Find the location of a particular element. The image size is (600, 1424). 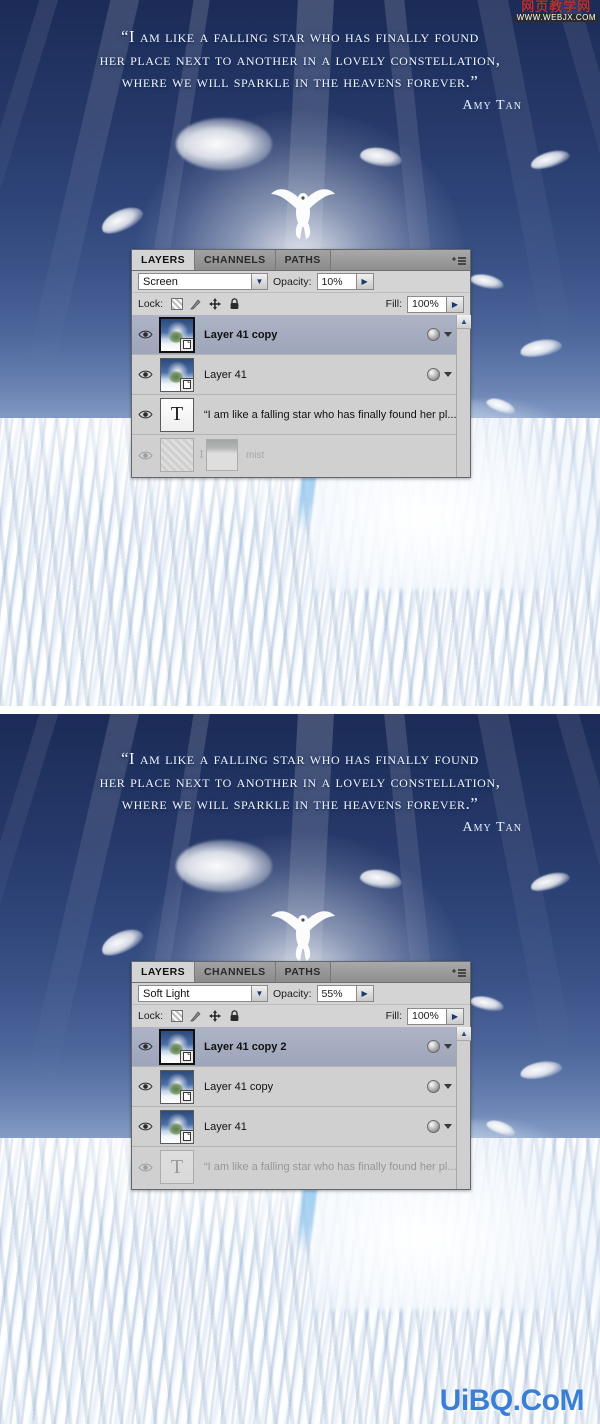

layer-mask-thumbnail is located at coordinates (222, 455).